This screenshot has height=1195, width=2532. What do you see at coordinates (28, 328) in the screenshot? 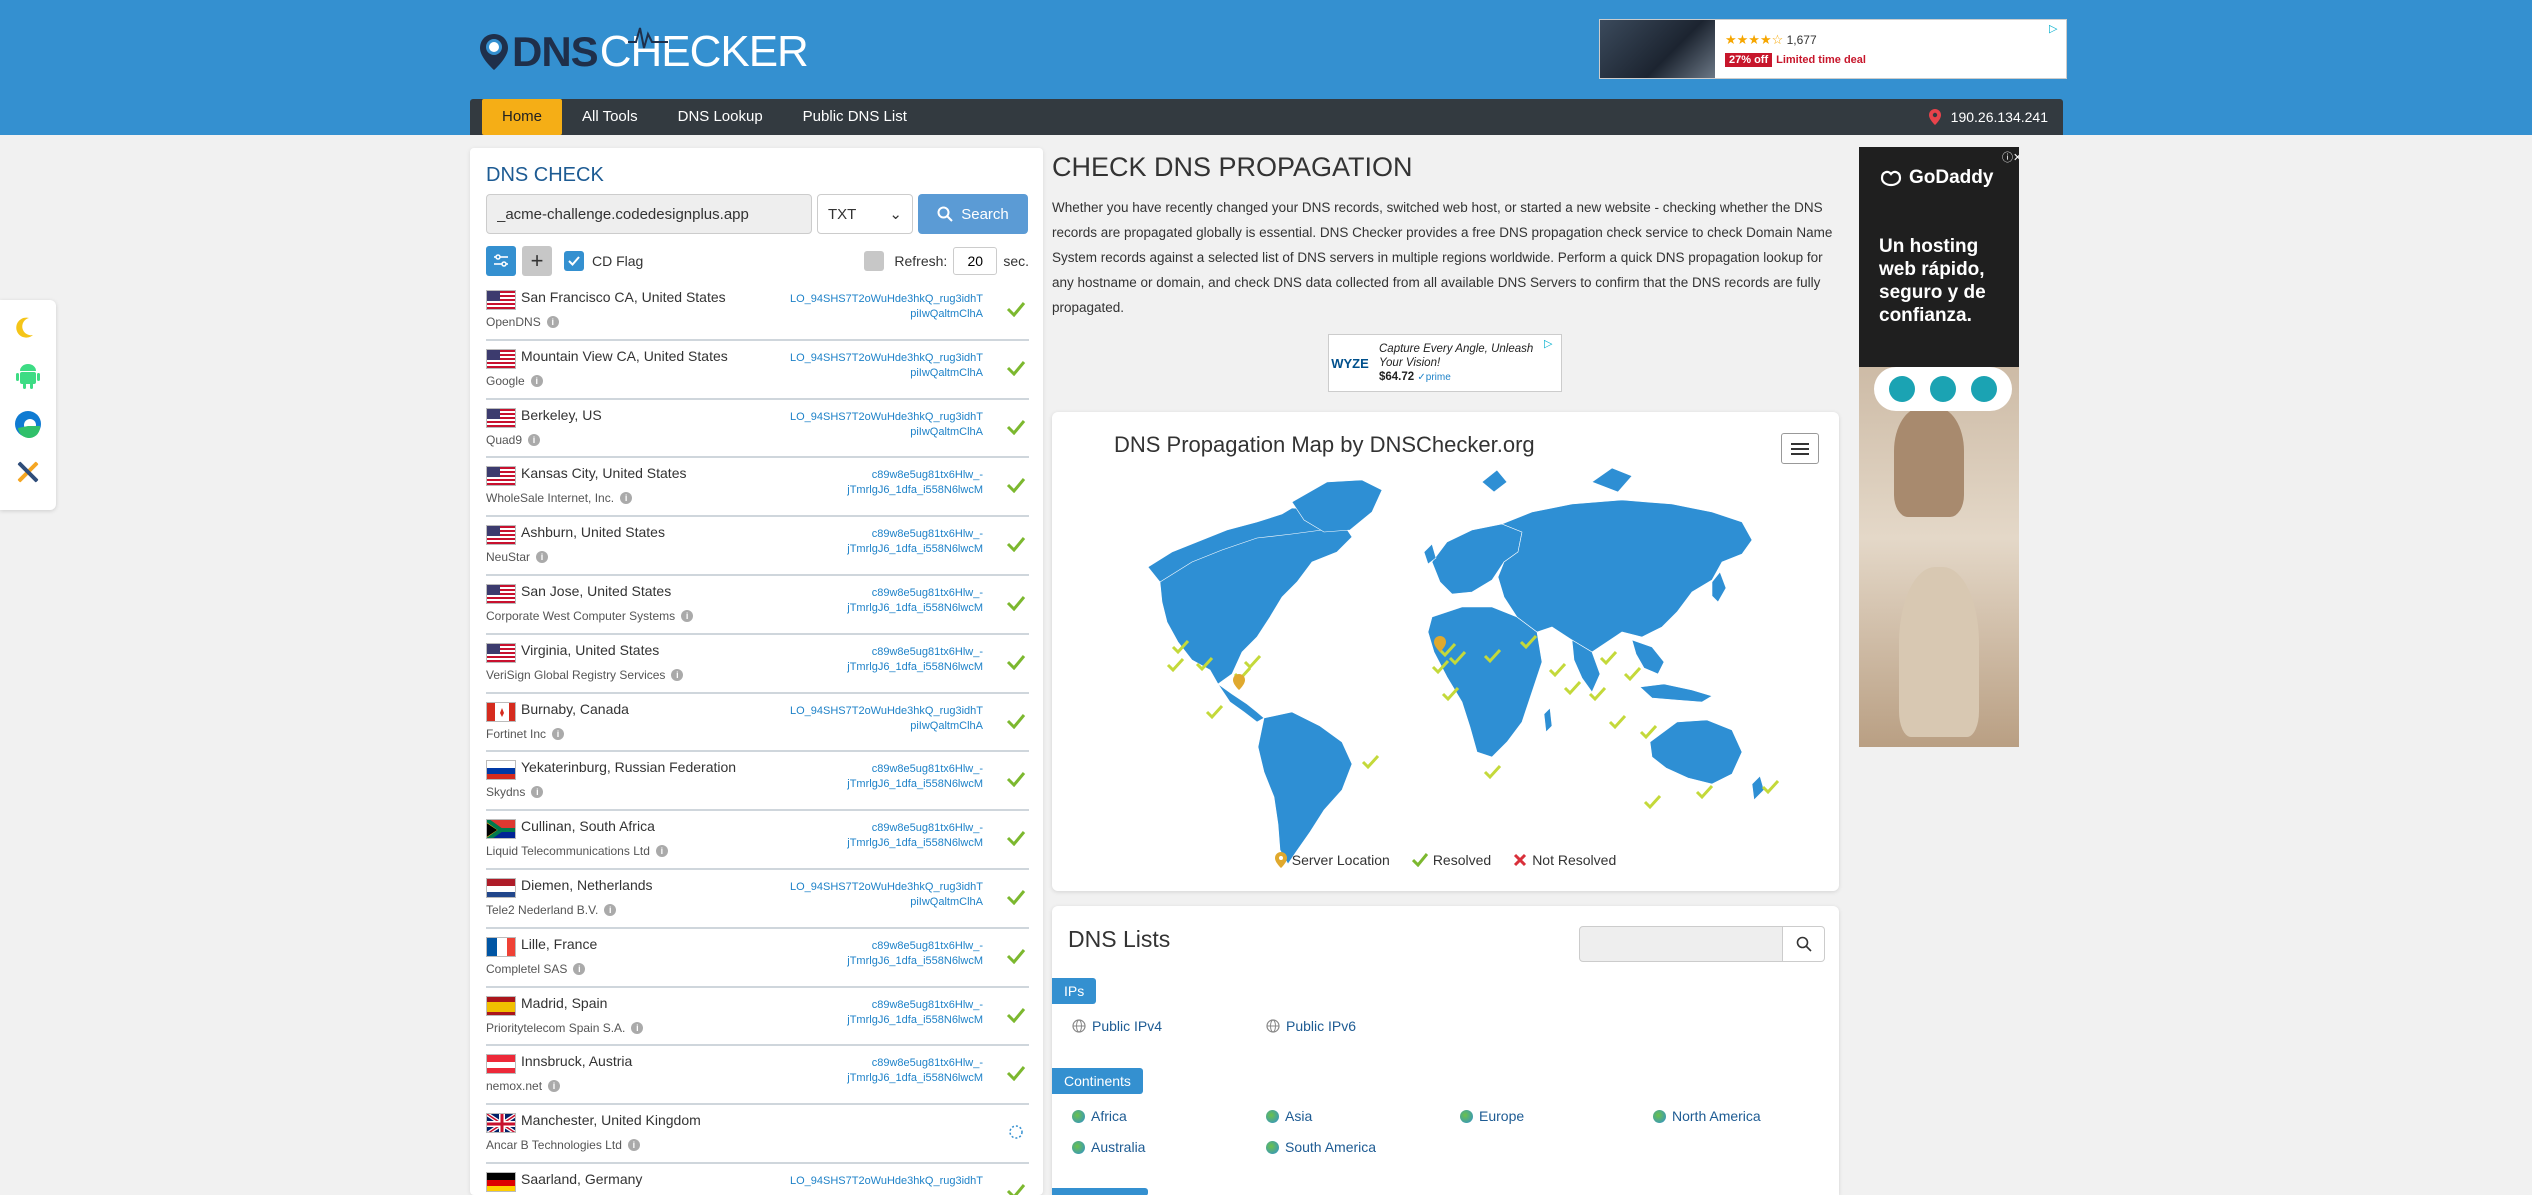
I see `moon-icon` at bounding box center [28, 328].